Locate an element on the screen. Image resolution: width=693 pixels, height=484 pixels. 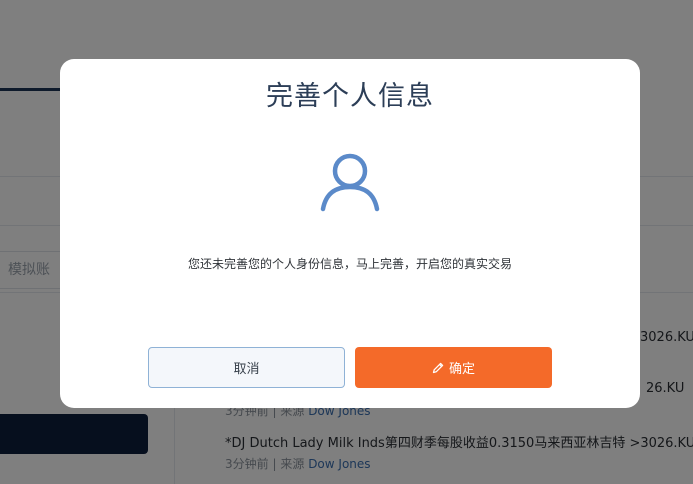
pencil-icon is located at coordinates (438, 367).